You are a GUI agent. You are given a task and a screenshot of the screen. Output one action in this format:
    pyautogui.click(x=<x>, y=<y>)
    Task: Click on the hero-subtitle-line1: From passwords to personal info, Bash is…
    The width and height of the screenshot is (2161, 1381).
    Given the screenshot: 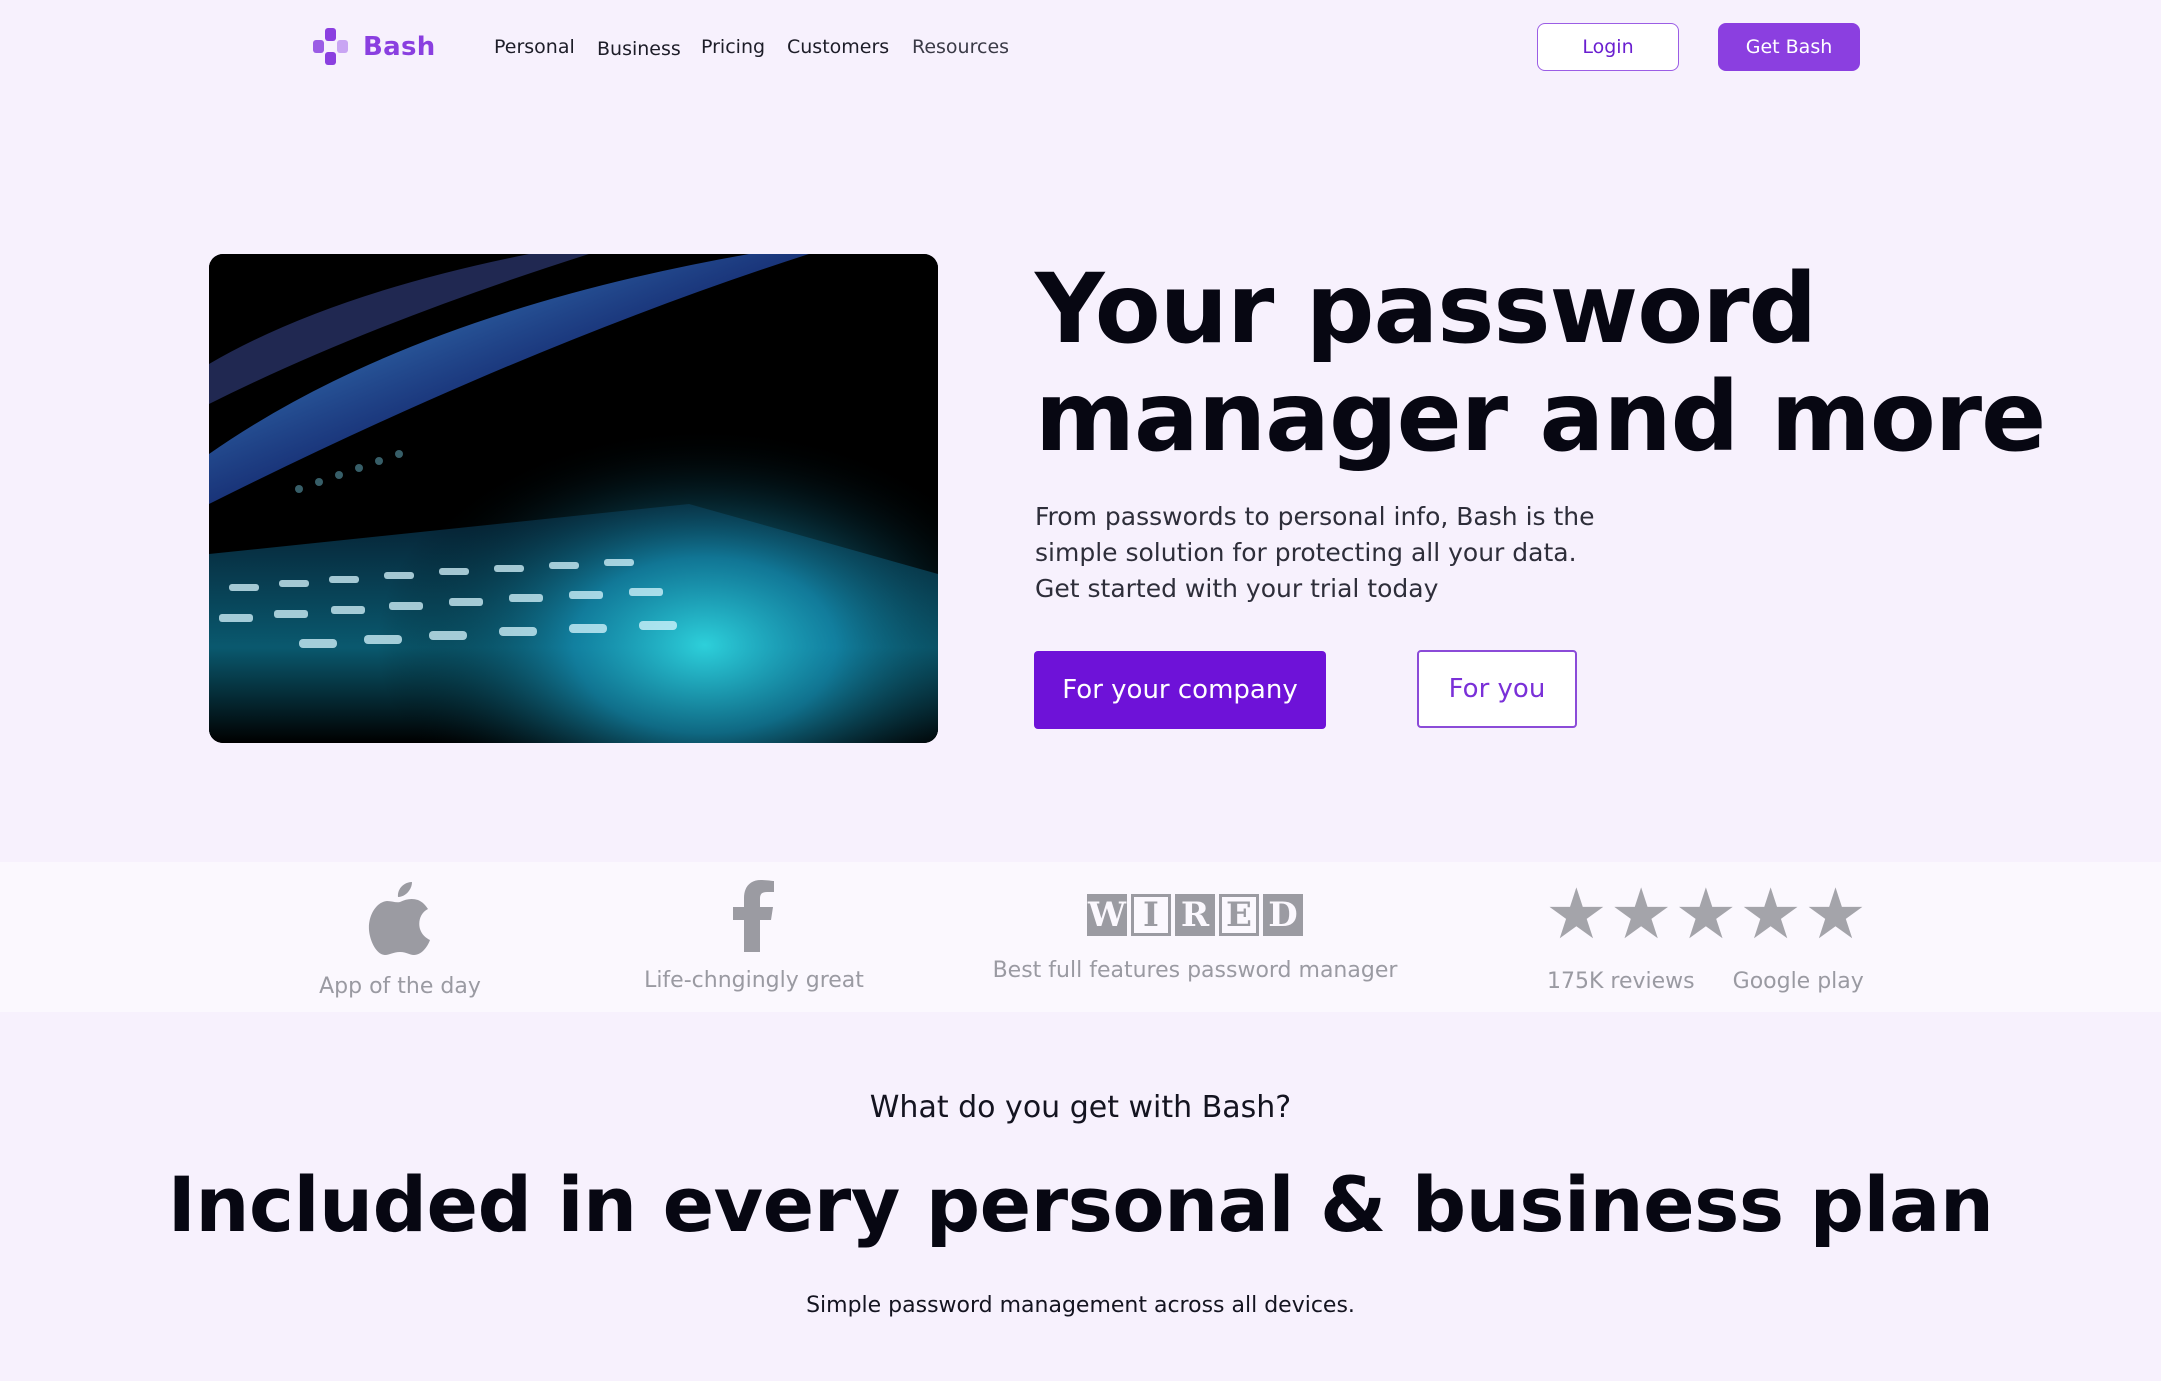 What is the action you would take?
    pyautogui.click(x=1315, y=516)
    